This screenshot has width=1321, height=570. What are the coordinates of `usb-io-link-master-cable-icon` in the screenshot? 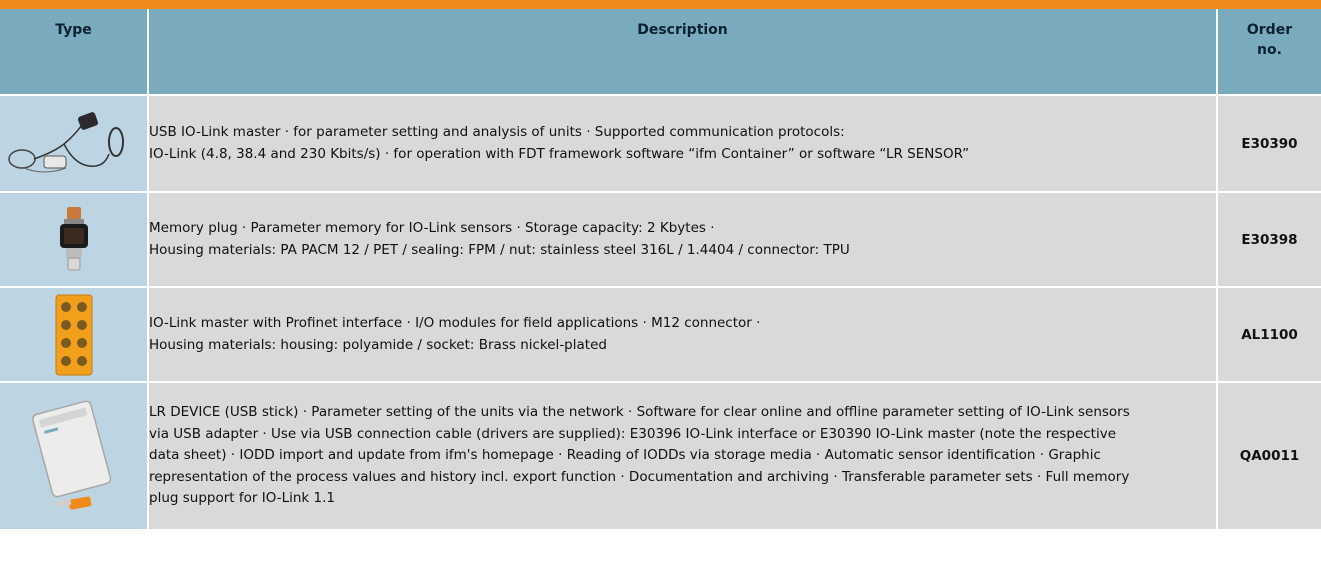 It's located at (65, 141).